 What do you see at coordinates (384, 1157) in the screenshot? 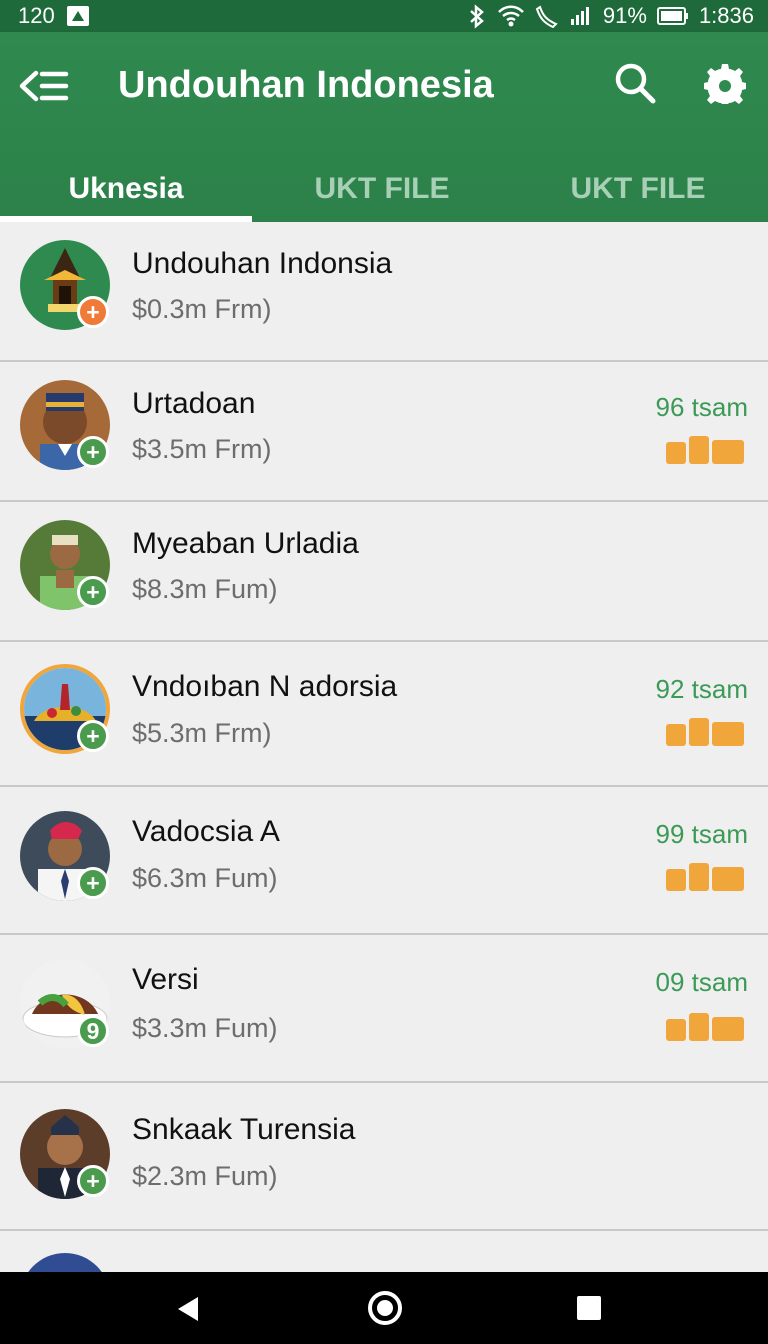
I see `list-item: + Snkaak Turensia $2.3m Fum)` at bounding box center [384, 1157].